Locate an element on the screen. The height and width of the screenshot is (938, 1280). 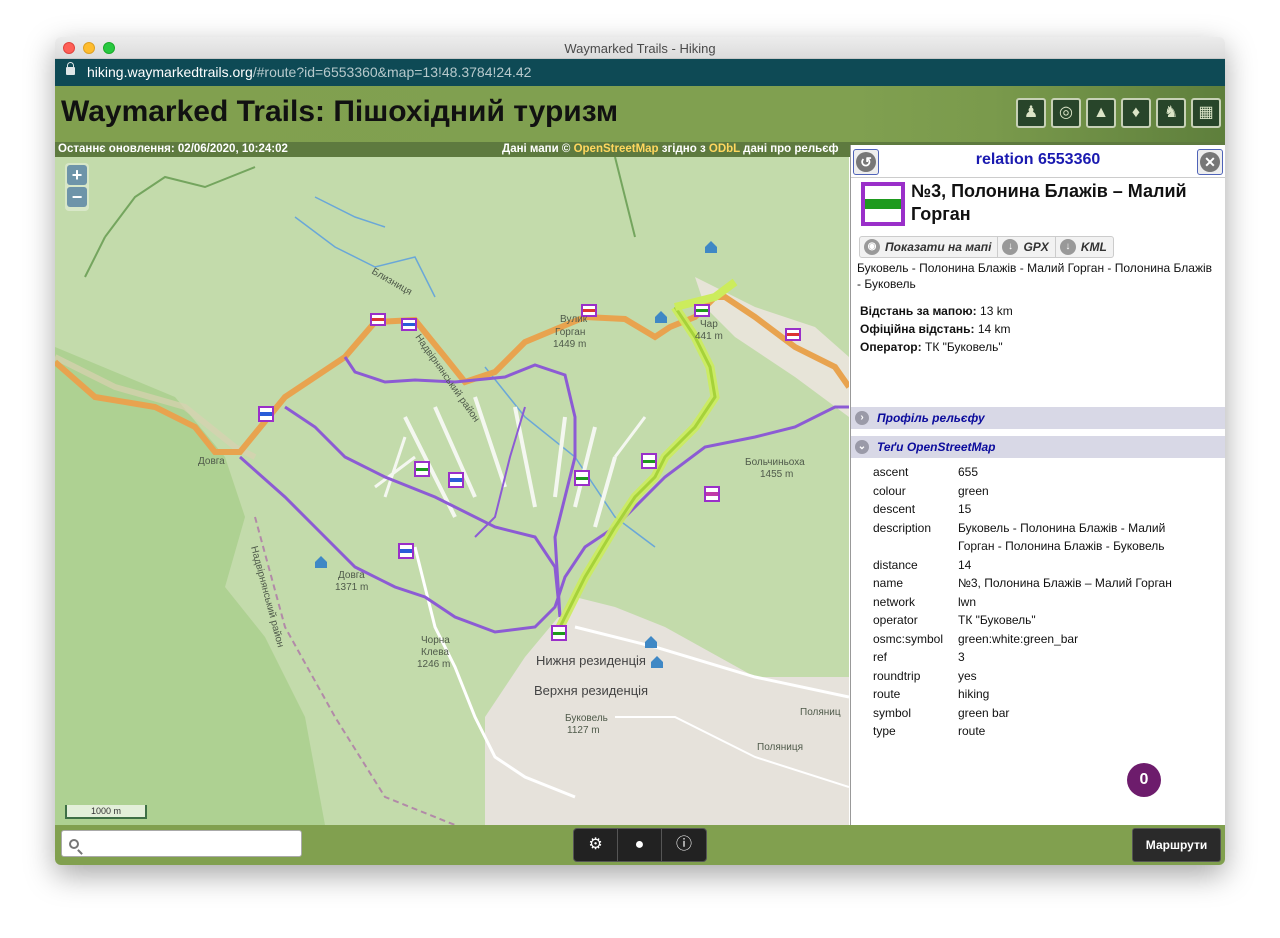
tag-row: operator ТК "Буковель" is located at coordinates (1035, 620).